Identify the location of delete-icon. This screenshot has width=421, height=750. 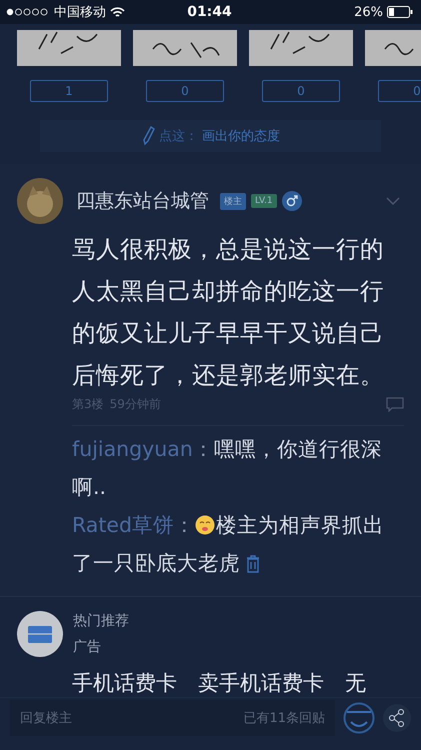
(253, 564).